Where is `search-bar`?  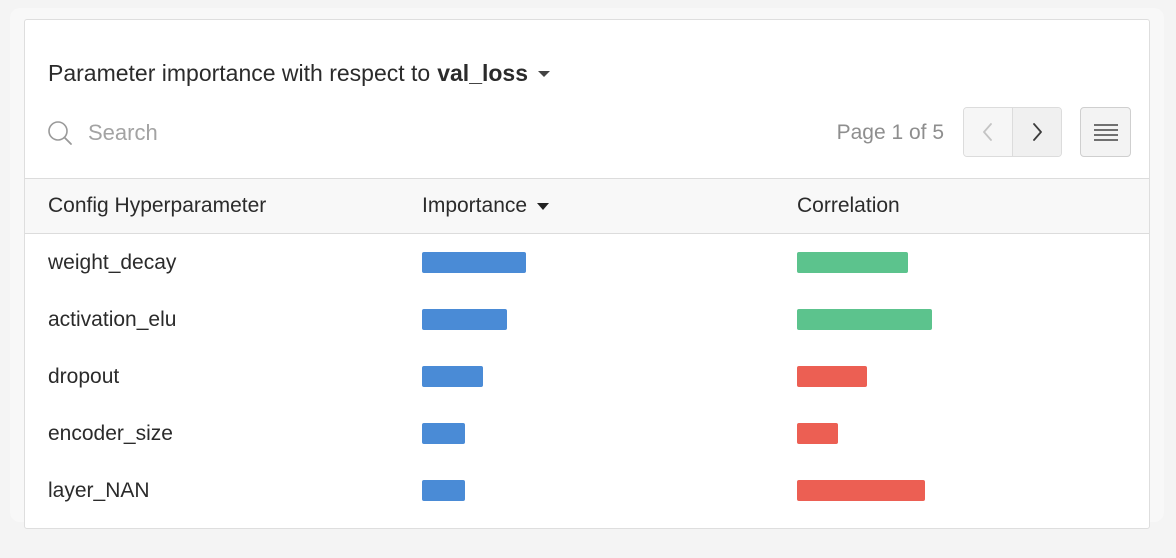 search-bar is located at coordinates (247, 133).